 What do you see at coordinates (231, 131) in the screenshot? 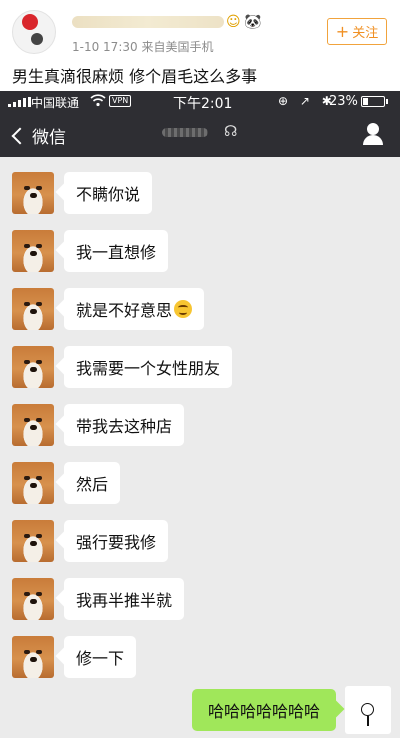
I see `ear-icon: ☊` at bounding box center [231, 131].